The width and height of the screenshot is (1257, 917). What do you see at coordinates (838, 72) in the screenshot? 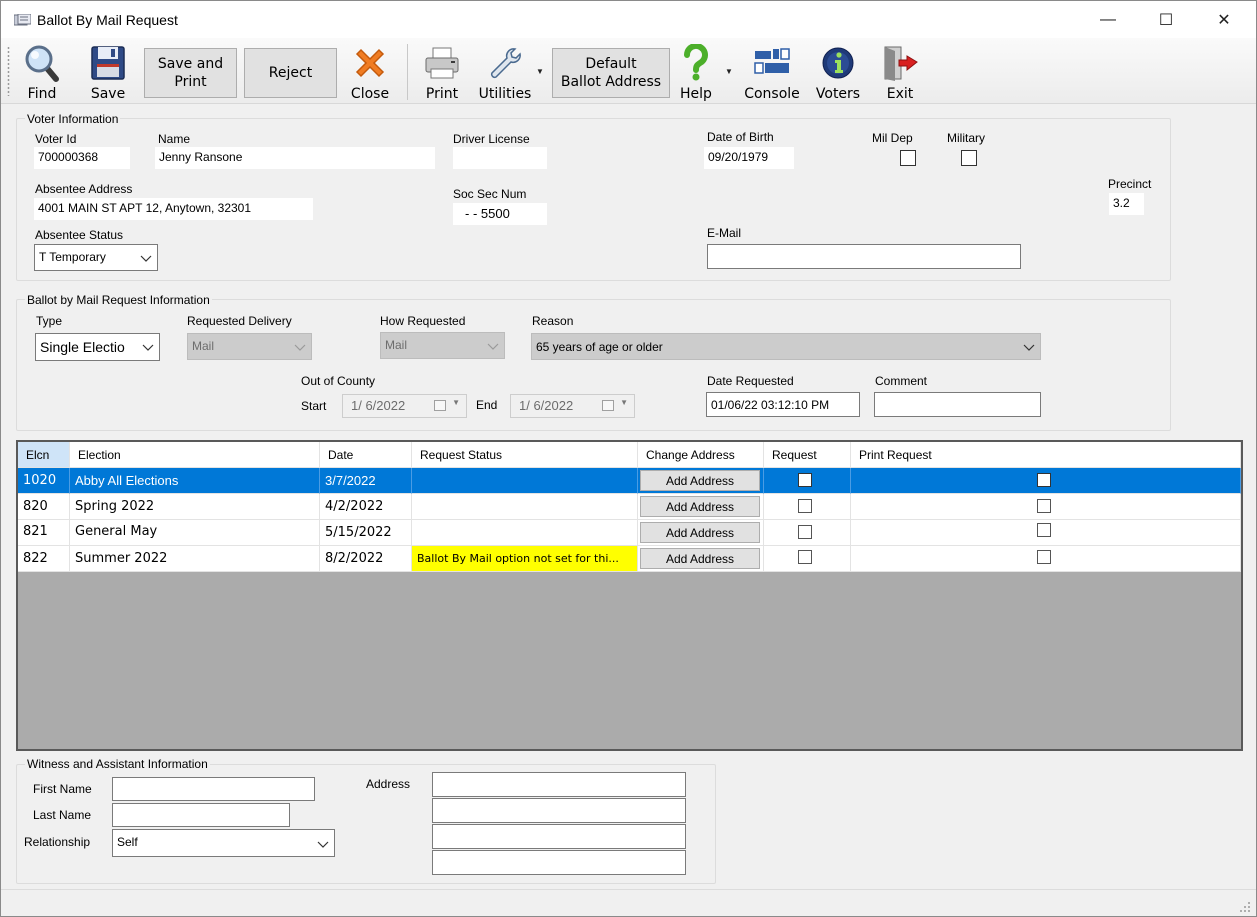
I see `voters-button: Voters` at bounding box center [838, 72].